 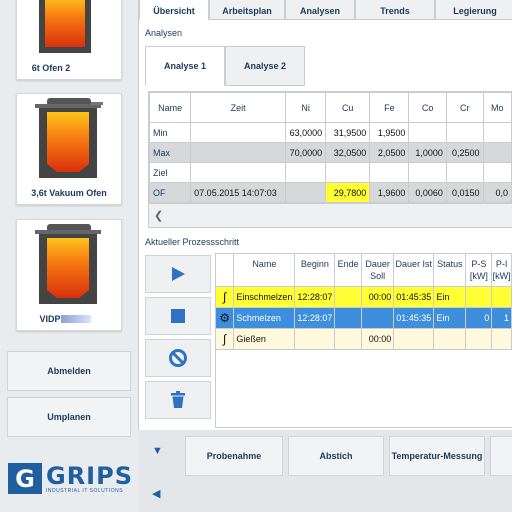 I want to click on table-cell: 01:45:35, so click(x=414, y=318).